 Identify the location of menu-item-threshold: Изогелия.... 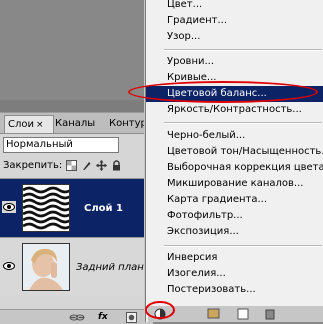
(234, 274).